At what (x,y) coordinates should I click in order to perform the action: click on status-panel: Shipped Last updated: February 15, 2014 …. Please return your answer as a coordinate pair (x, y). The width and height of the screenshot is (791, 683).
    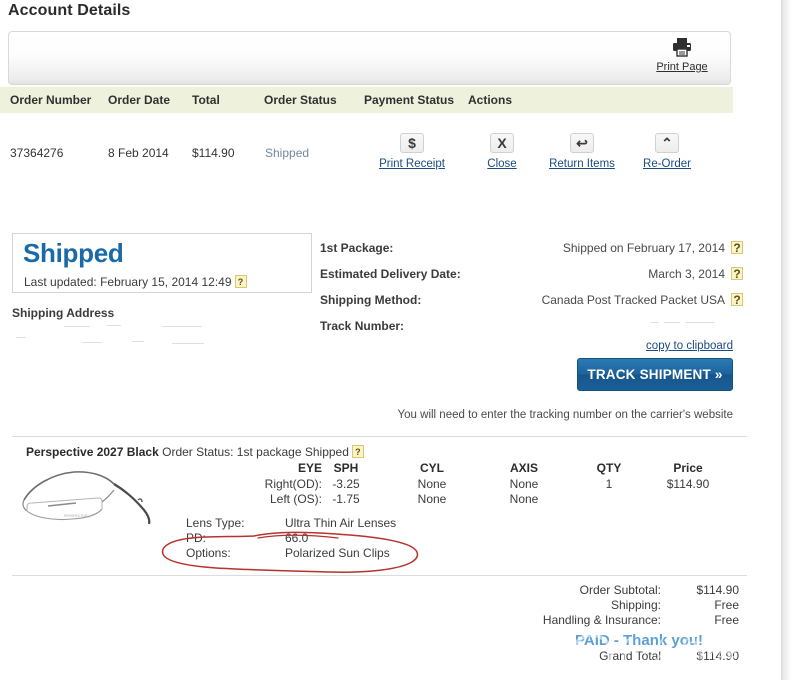
    Looking at the image, I should click on (162, 263).